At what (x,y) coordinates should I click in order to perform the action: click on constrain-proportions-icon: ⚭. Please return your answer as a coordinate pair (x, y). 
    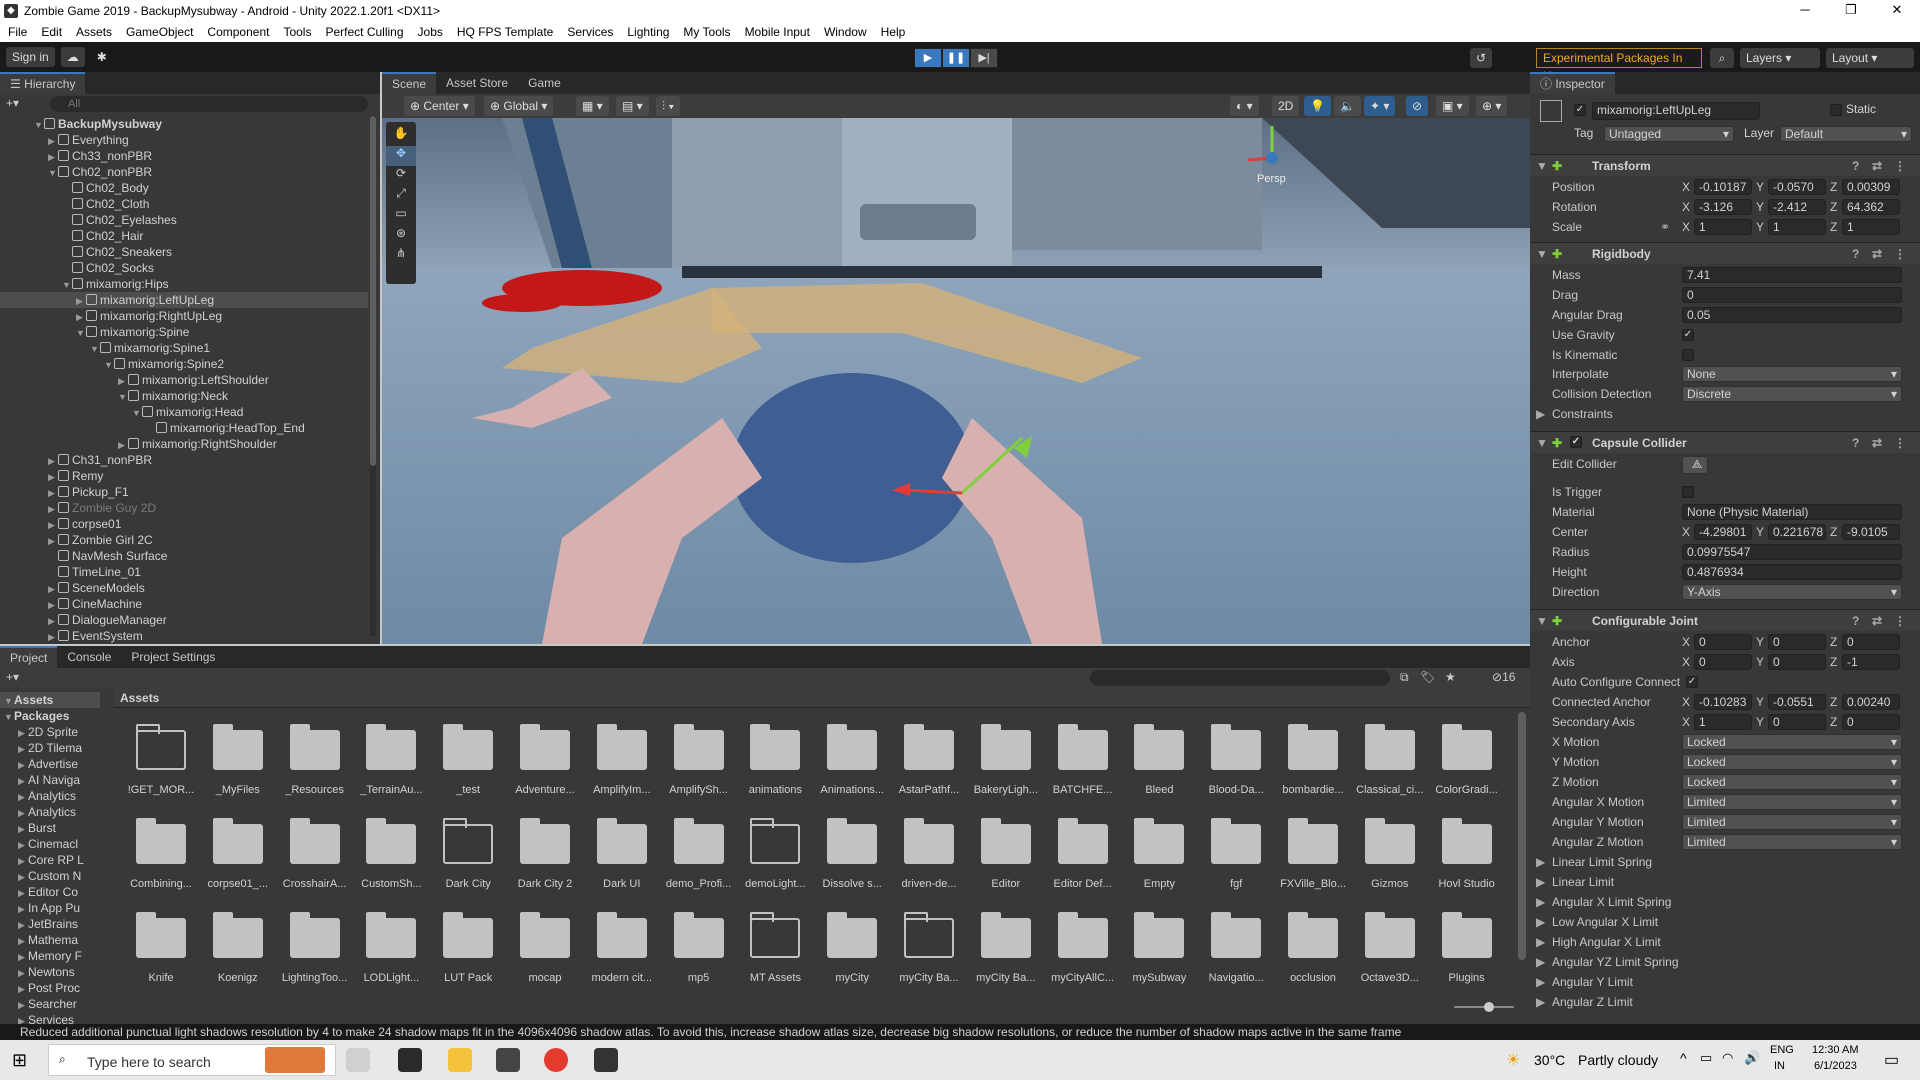
    Looking at the image, I should click on (1665, 227).